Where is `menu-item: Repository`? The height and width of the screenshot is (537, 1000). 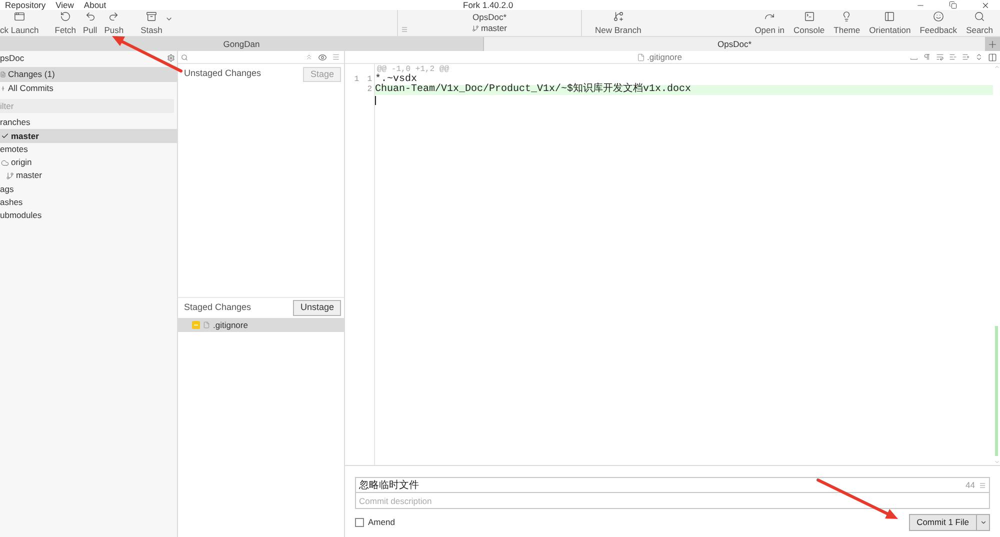
menu-item: Repository is located at coordinates (25, 5).